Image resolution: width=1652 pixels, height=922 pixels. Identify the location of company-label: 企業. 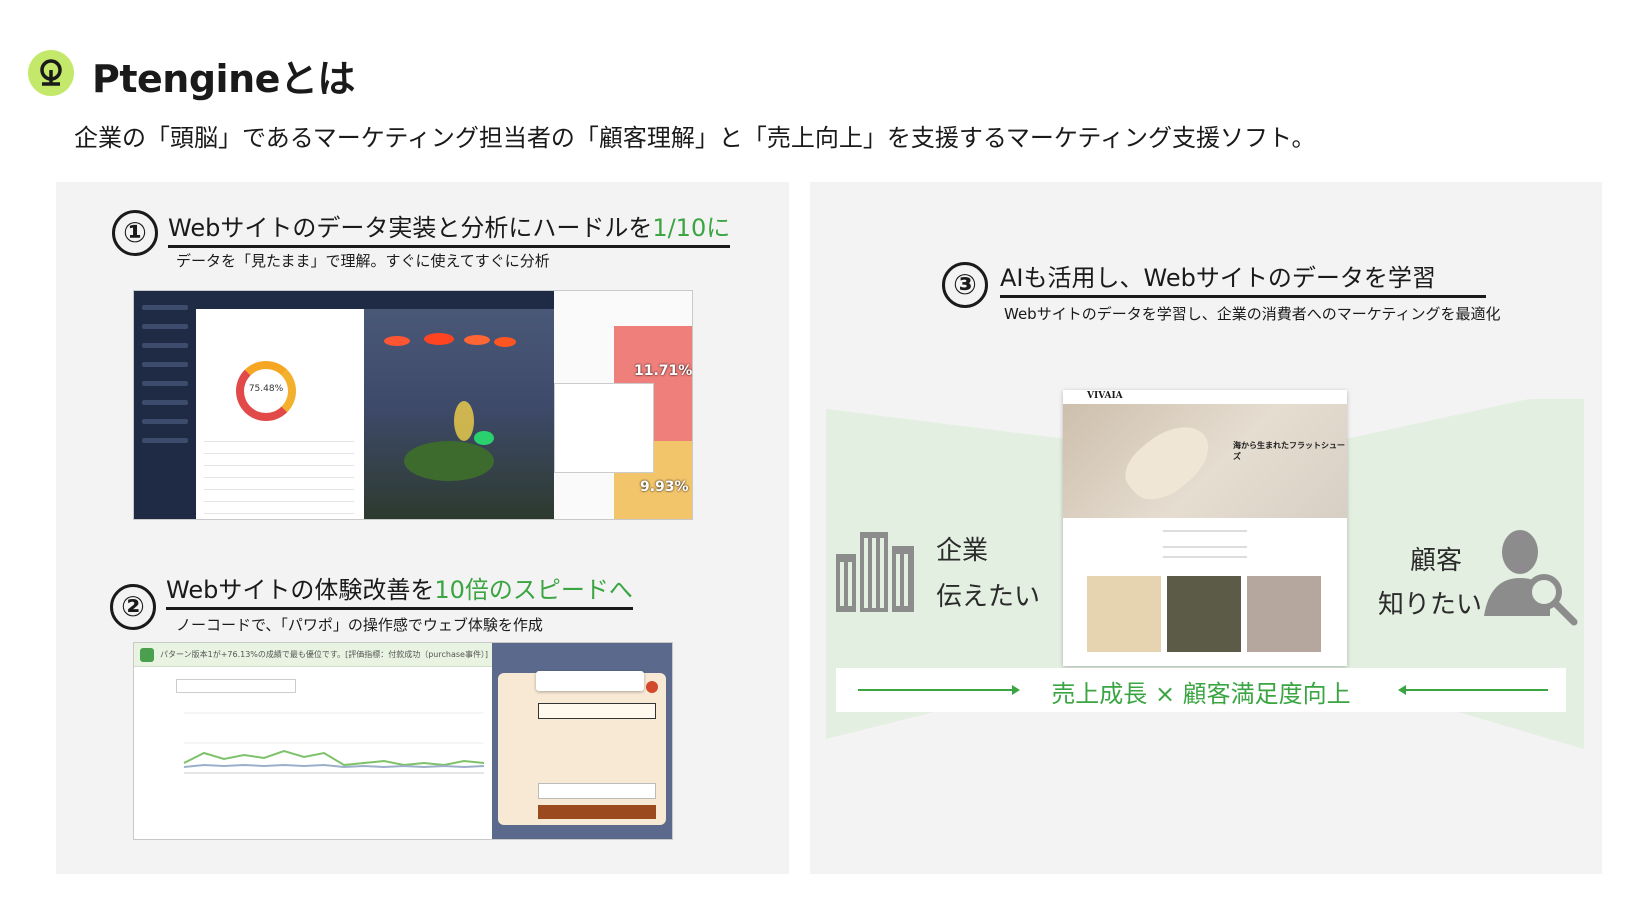
(962, 551).